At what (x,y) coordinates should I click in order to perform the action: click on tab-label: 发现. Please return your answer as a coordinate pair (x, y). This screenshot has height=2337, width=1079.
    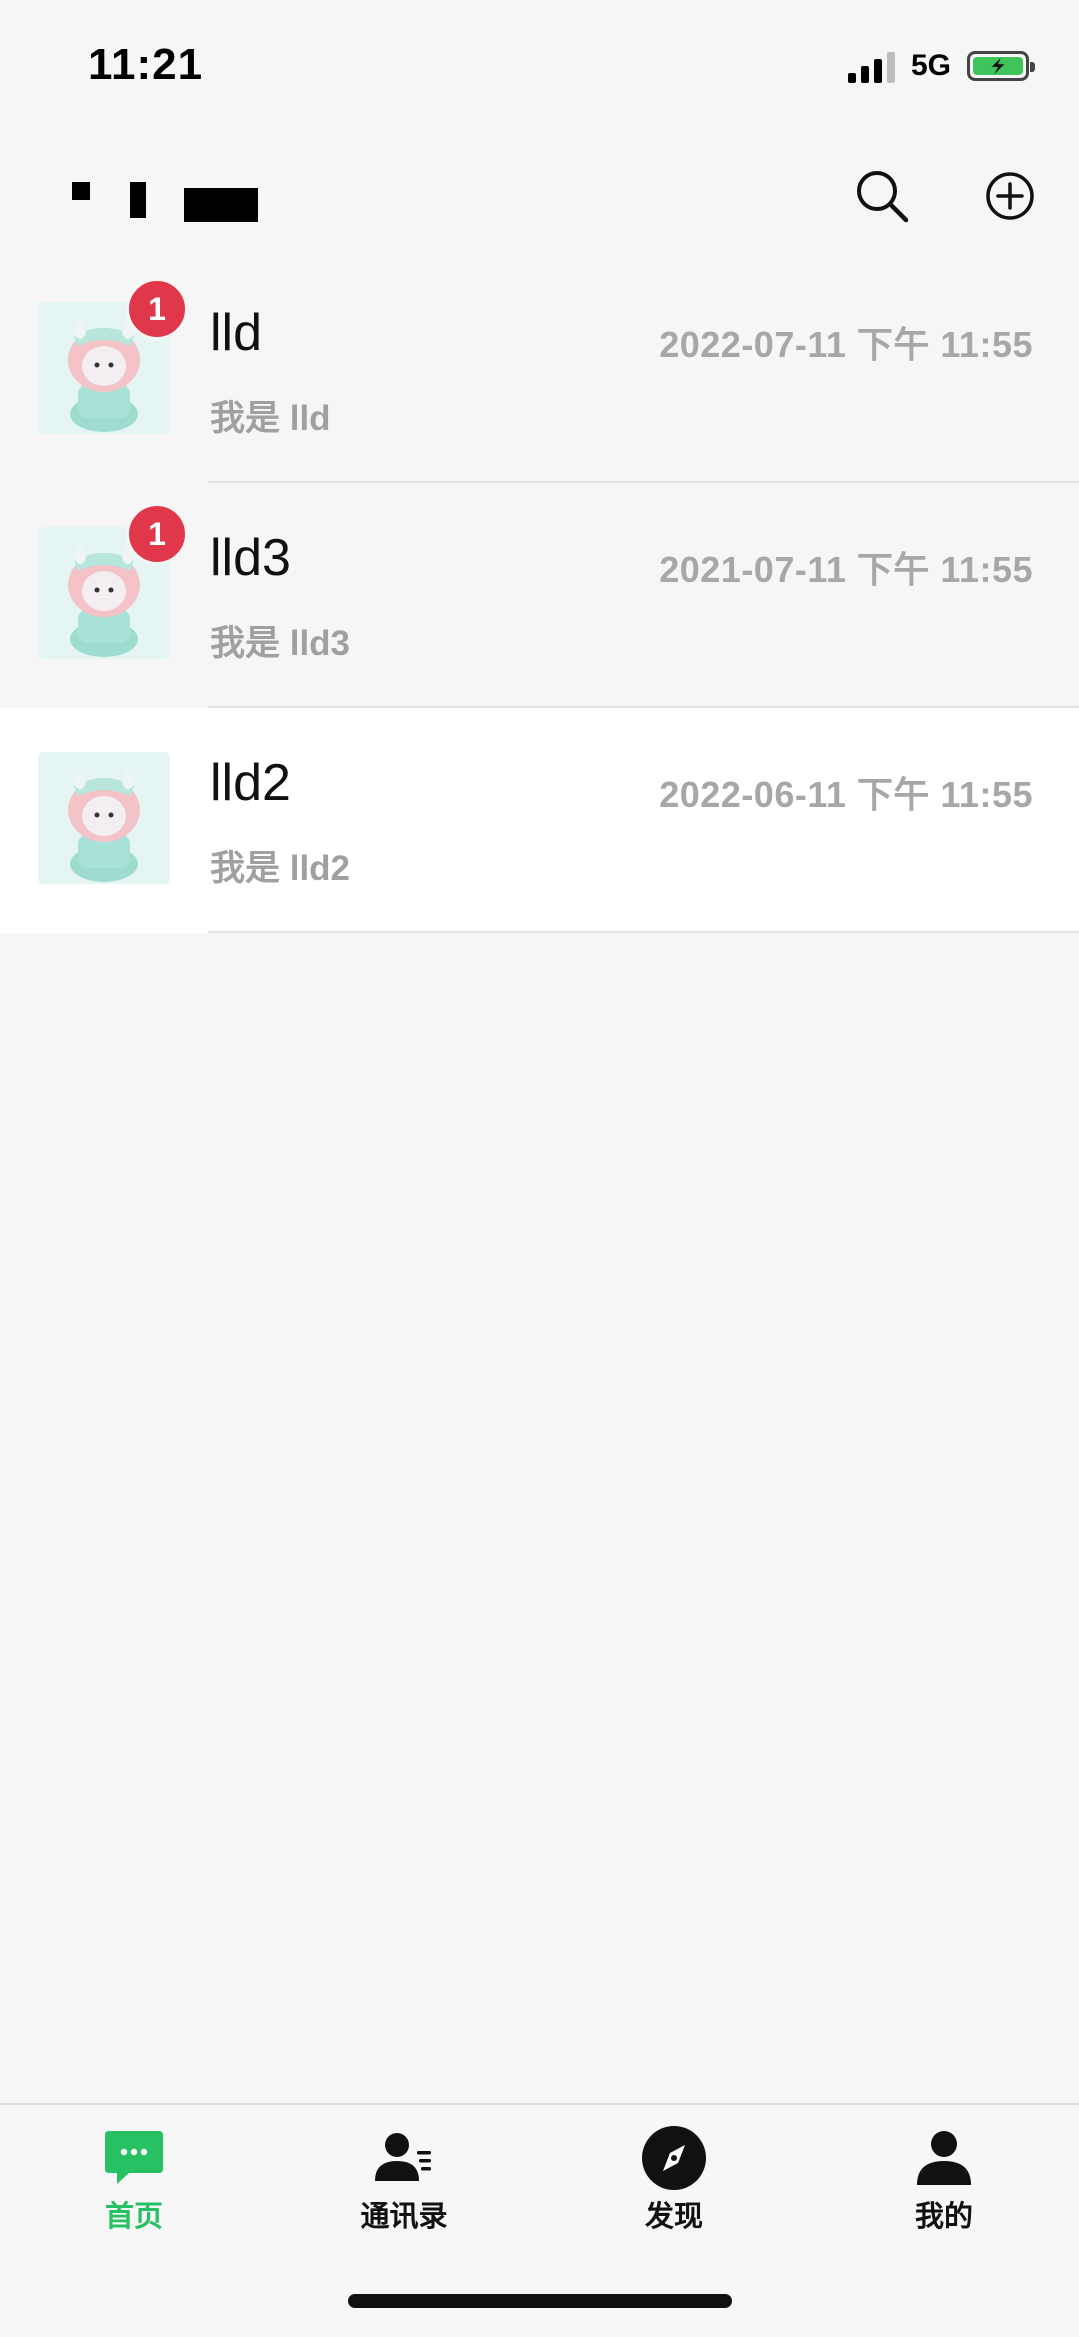
    Looking at the image, I should click on (673, 2217).